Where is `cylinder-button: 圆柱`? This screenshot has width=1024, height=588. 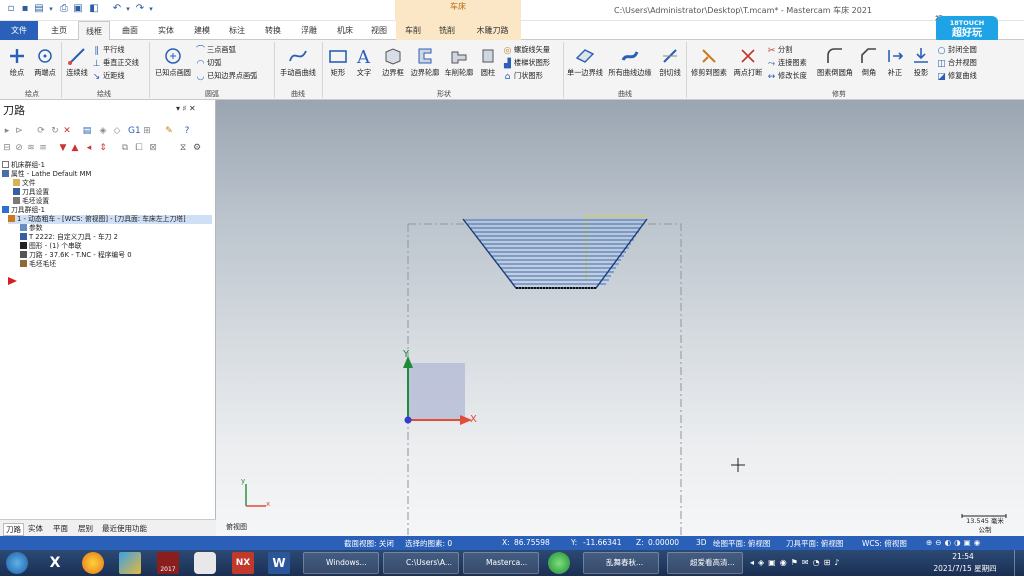
cylinder-button: 圆柱 is located at coordinates (488, 62).